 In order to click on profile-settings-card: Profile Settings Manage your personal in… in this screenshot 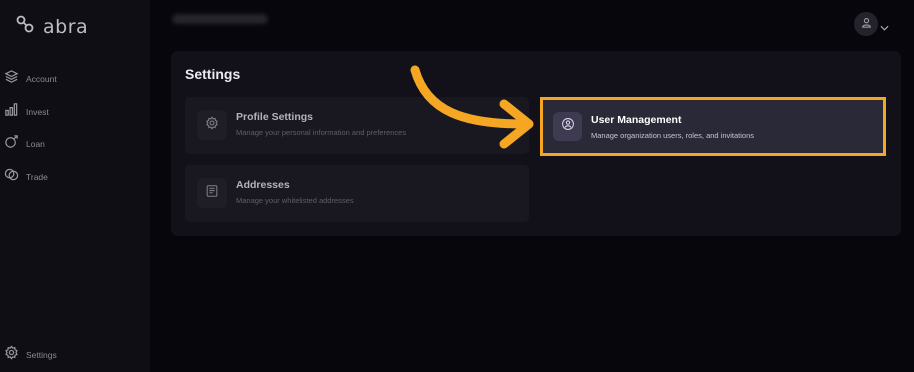, I will do `click(357, 125)`.